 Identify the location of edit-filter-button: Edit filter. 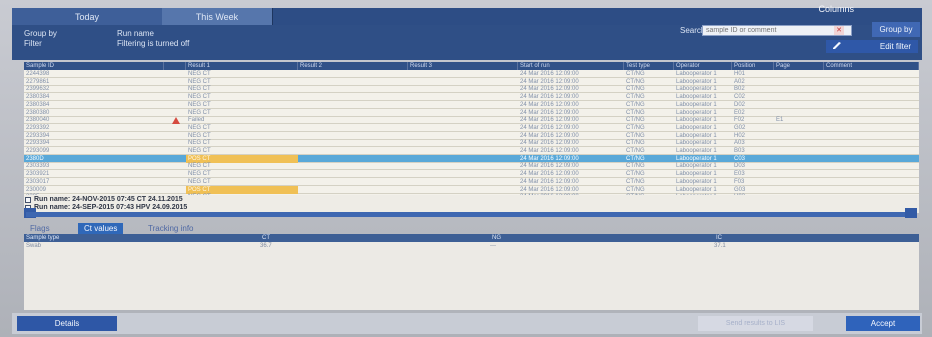
(872, 46).